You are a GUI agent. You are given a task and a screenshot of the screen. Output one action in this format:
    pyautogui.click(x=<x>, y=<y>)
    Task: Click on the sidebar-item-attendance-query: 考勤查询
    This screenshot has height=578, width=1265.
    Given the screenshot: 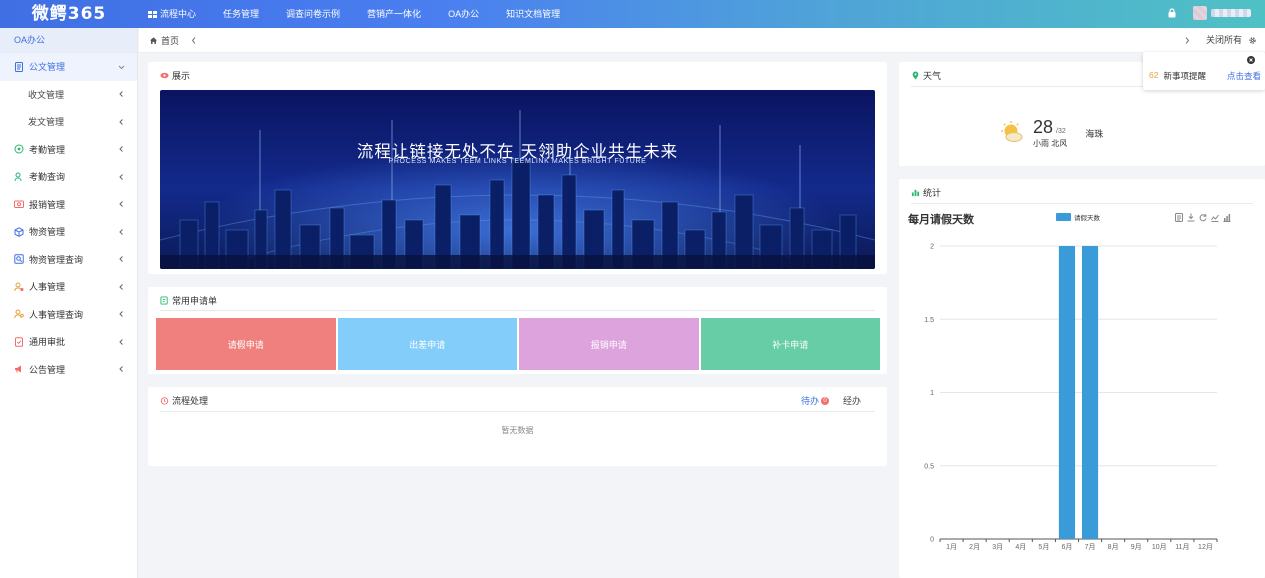 What is the action you would take?
    pyautogui.click(x=68, y=177)
    